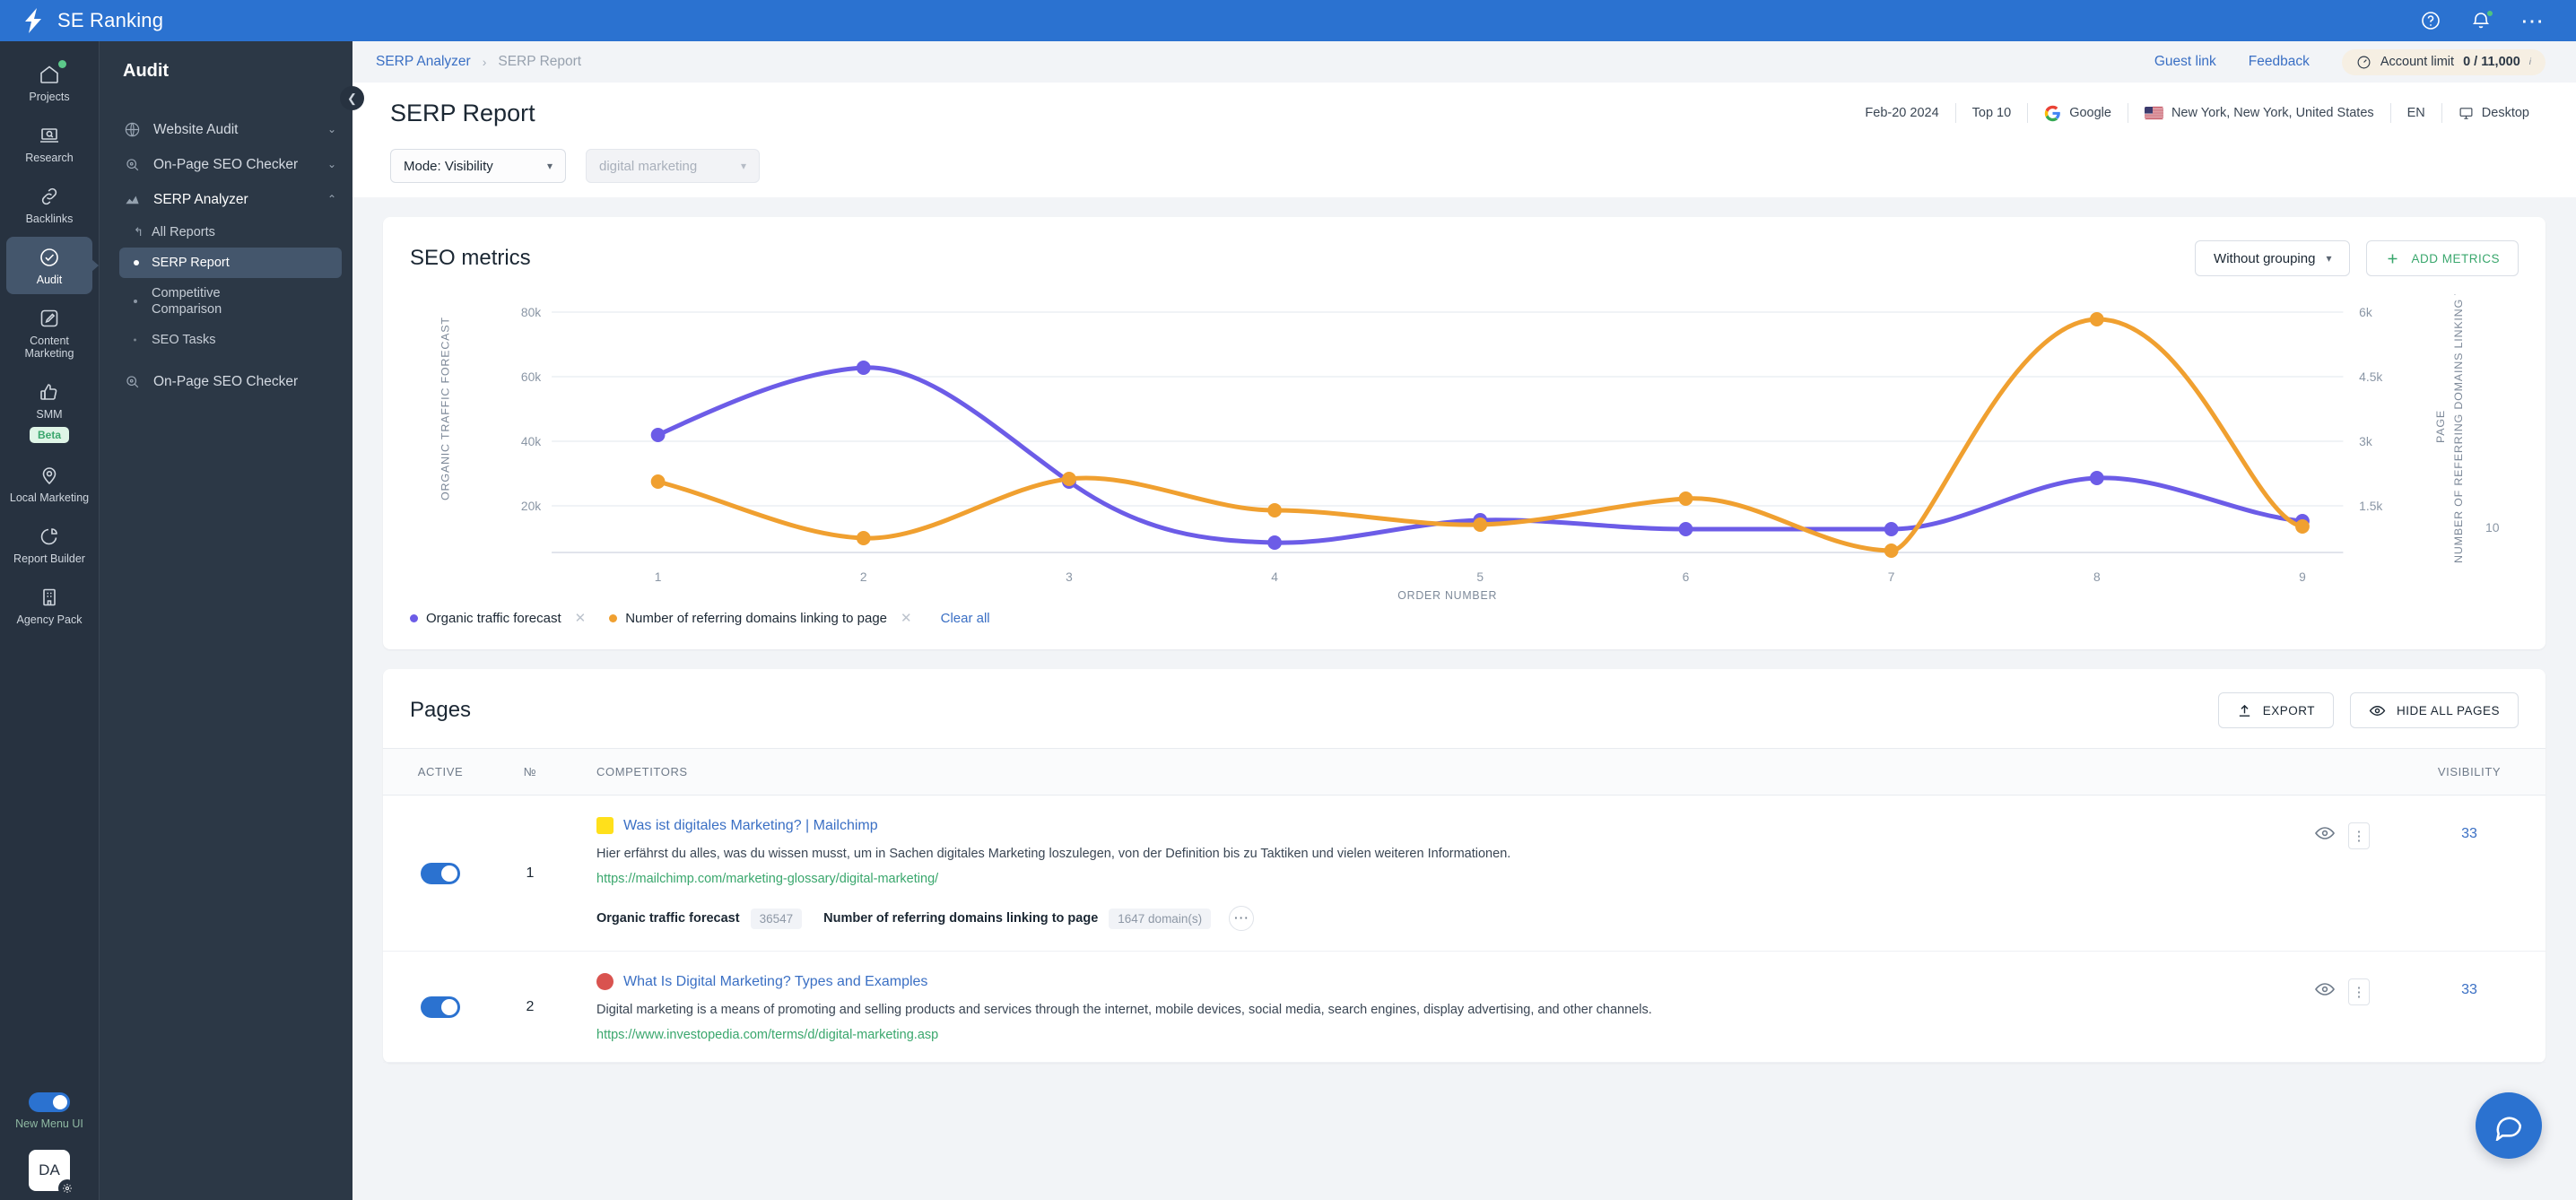  What do you see at coordinates (49, 257) in the screenshot?
I see `check-circle-icon` at bounding box center [49, 257].